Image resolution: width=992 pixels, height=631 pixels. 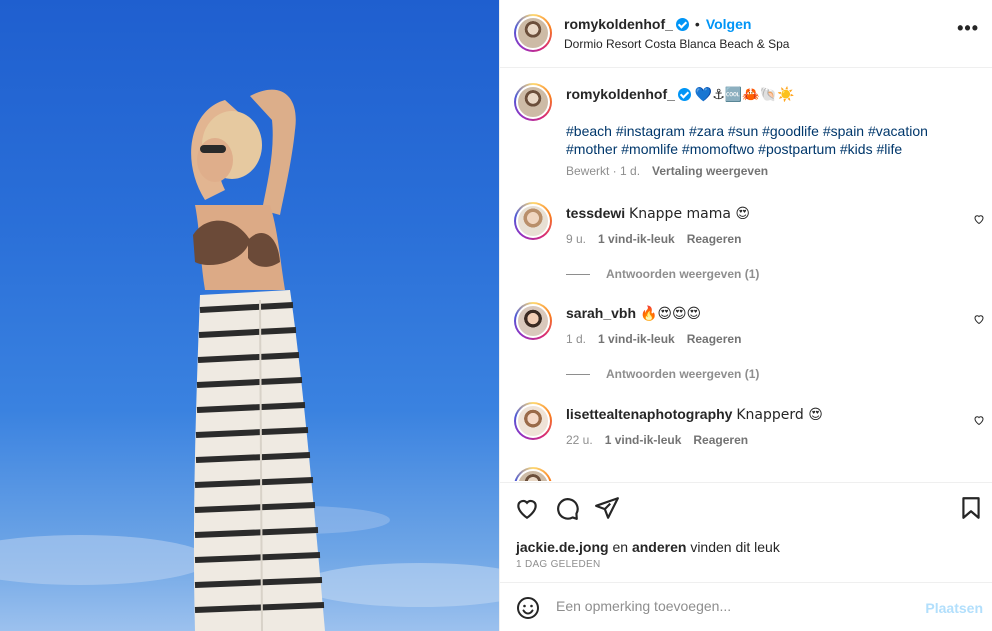 What do you see at coordinates (779, 171) in the screenshot?
I see `caption-meta: Bewerkt · 1 d. Vertaling weergeven` at bounding box center [779, 171].